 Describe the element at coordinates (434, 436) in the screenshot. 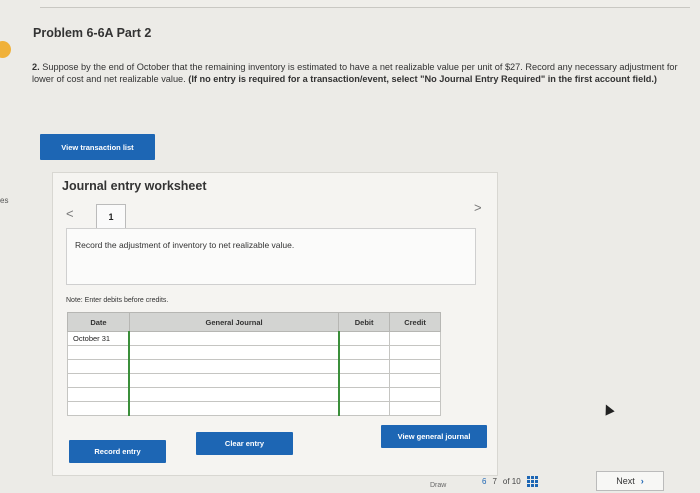

I see `view-general-journal-button: View general journal` at that location.